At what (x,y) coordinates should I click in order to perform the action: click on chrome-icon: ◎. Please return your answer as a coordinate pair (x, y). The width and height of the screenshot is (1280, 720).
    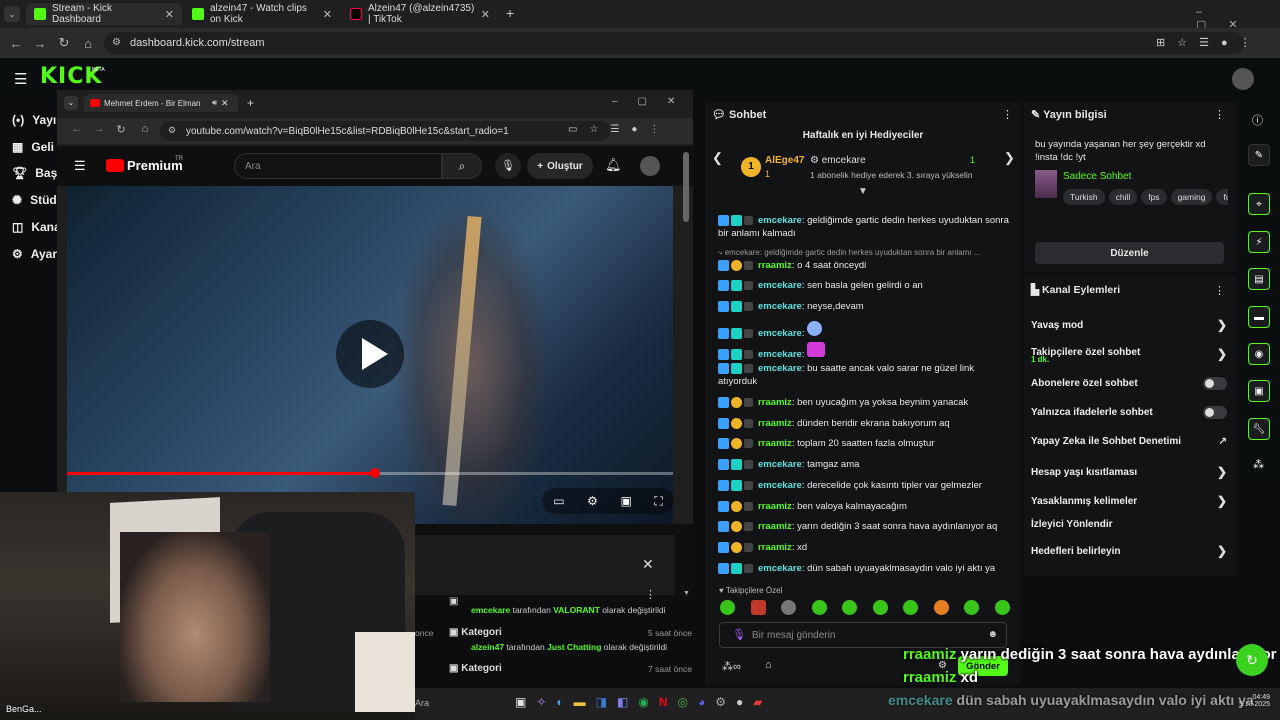
    Looking at the image, I should click on (683, 702).